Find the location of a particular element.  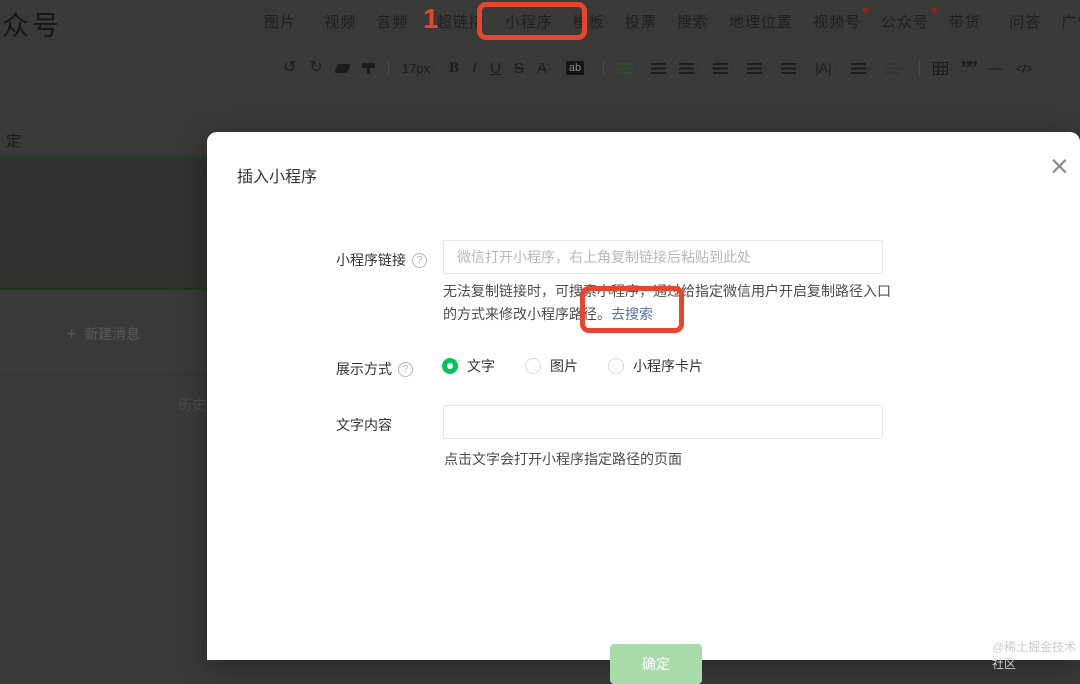

dialog-title: 插入小程序 is located at coordinates (277, 177).